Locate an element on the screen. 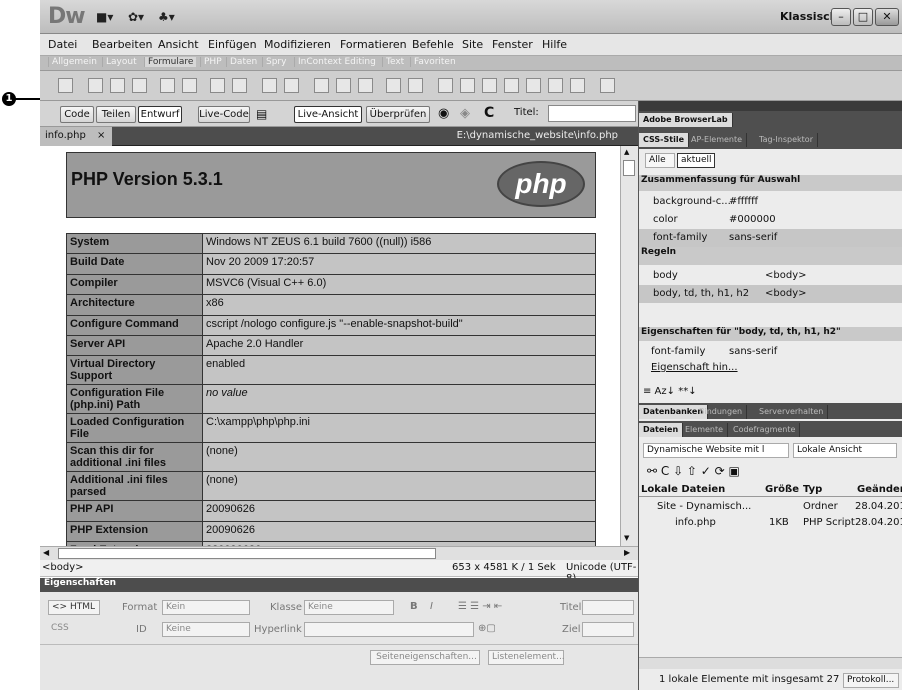 This screenshot has width=902, height=690. textarea-icon is located at coordinates (139, 85).